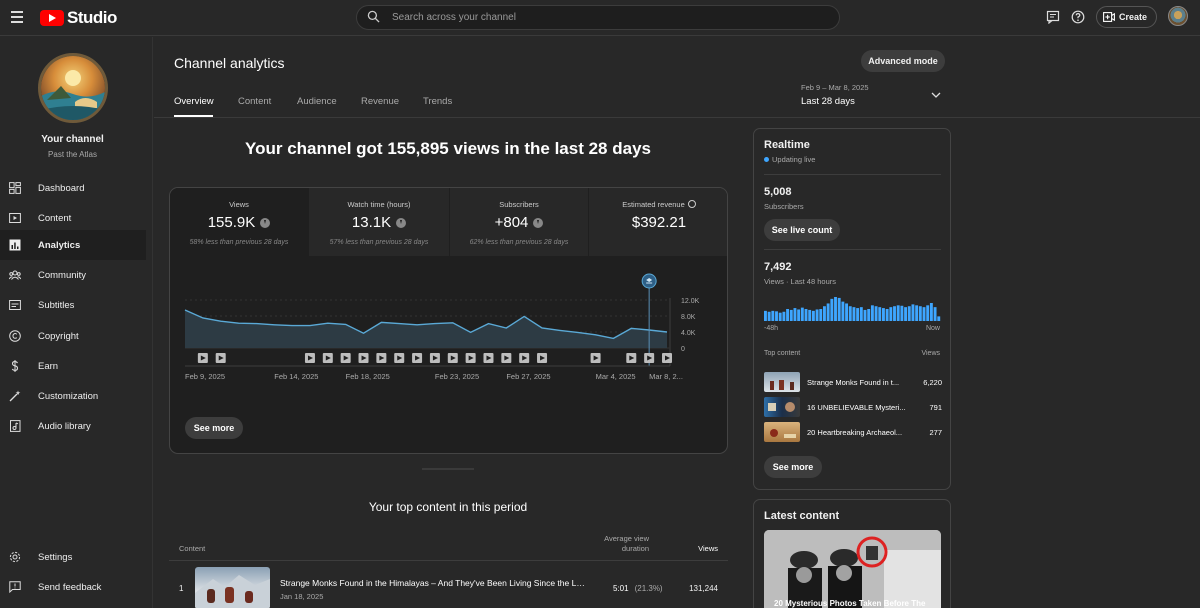 The image size is (1200, 608). Describe the element at coordinates (73, 426) in the screenshot. I see `sidebar-item-audio-library: Audio library` at that location.